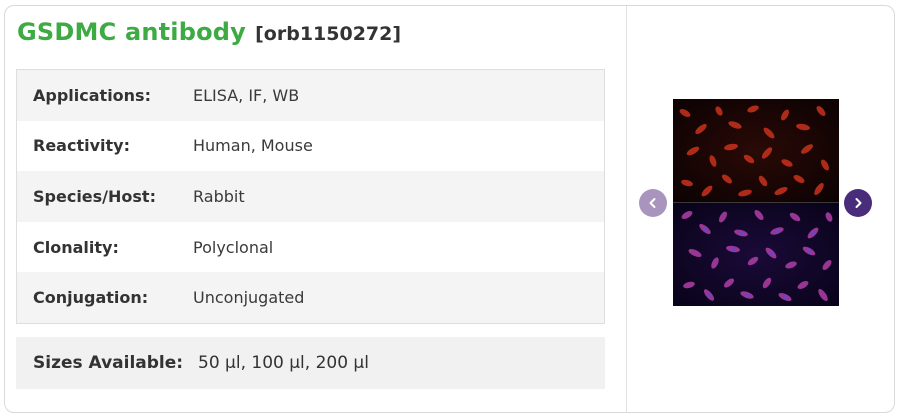 This screenshot has width=899, height=417. Describe the element at coordinates (283, 363) in the screenshot. I see `sizes-value: 50 µl, 100 µl, 200 µl` at that location.